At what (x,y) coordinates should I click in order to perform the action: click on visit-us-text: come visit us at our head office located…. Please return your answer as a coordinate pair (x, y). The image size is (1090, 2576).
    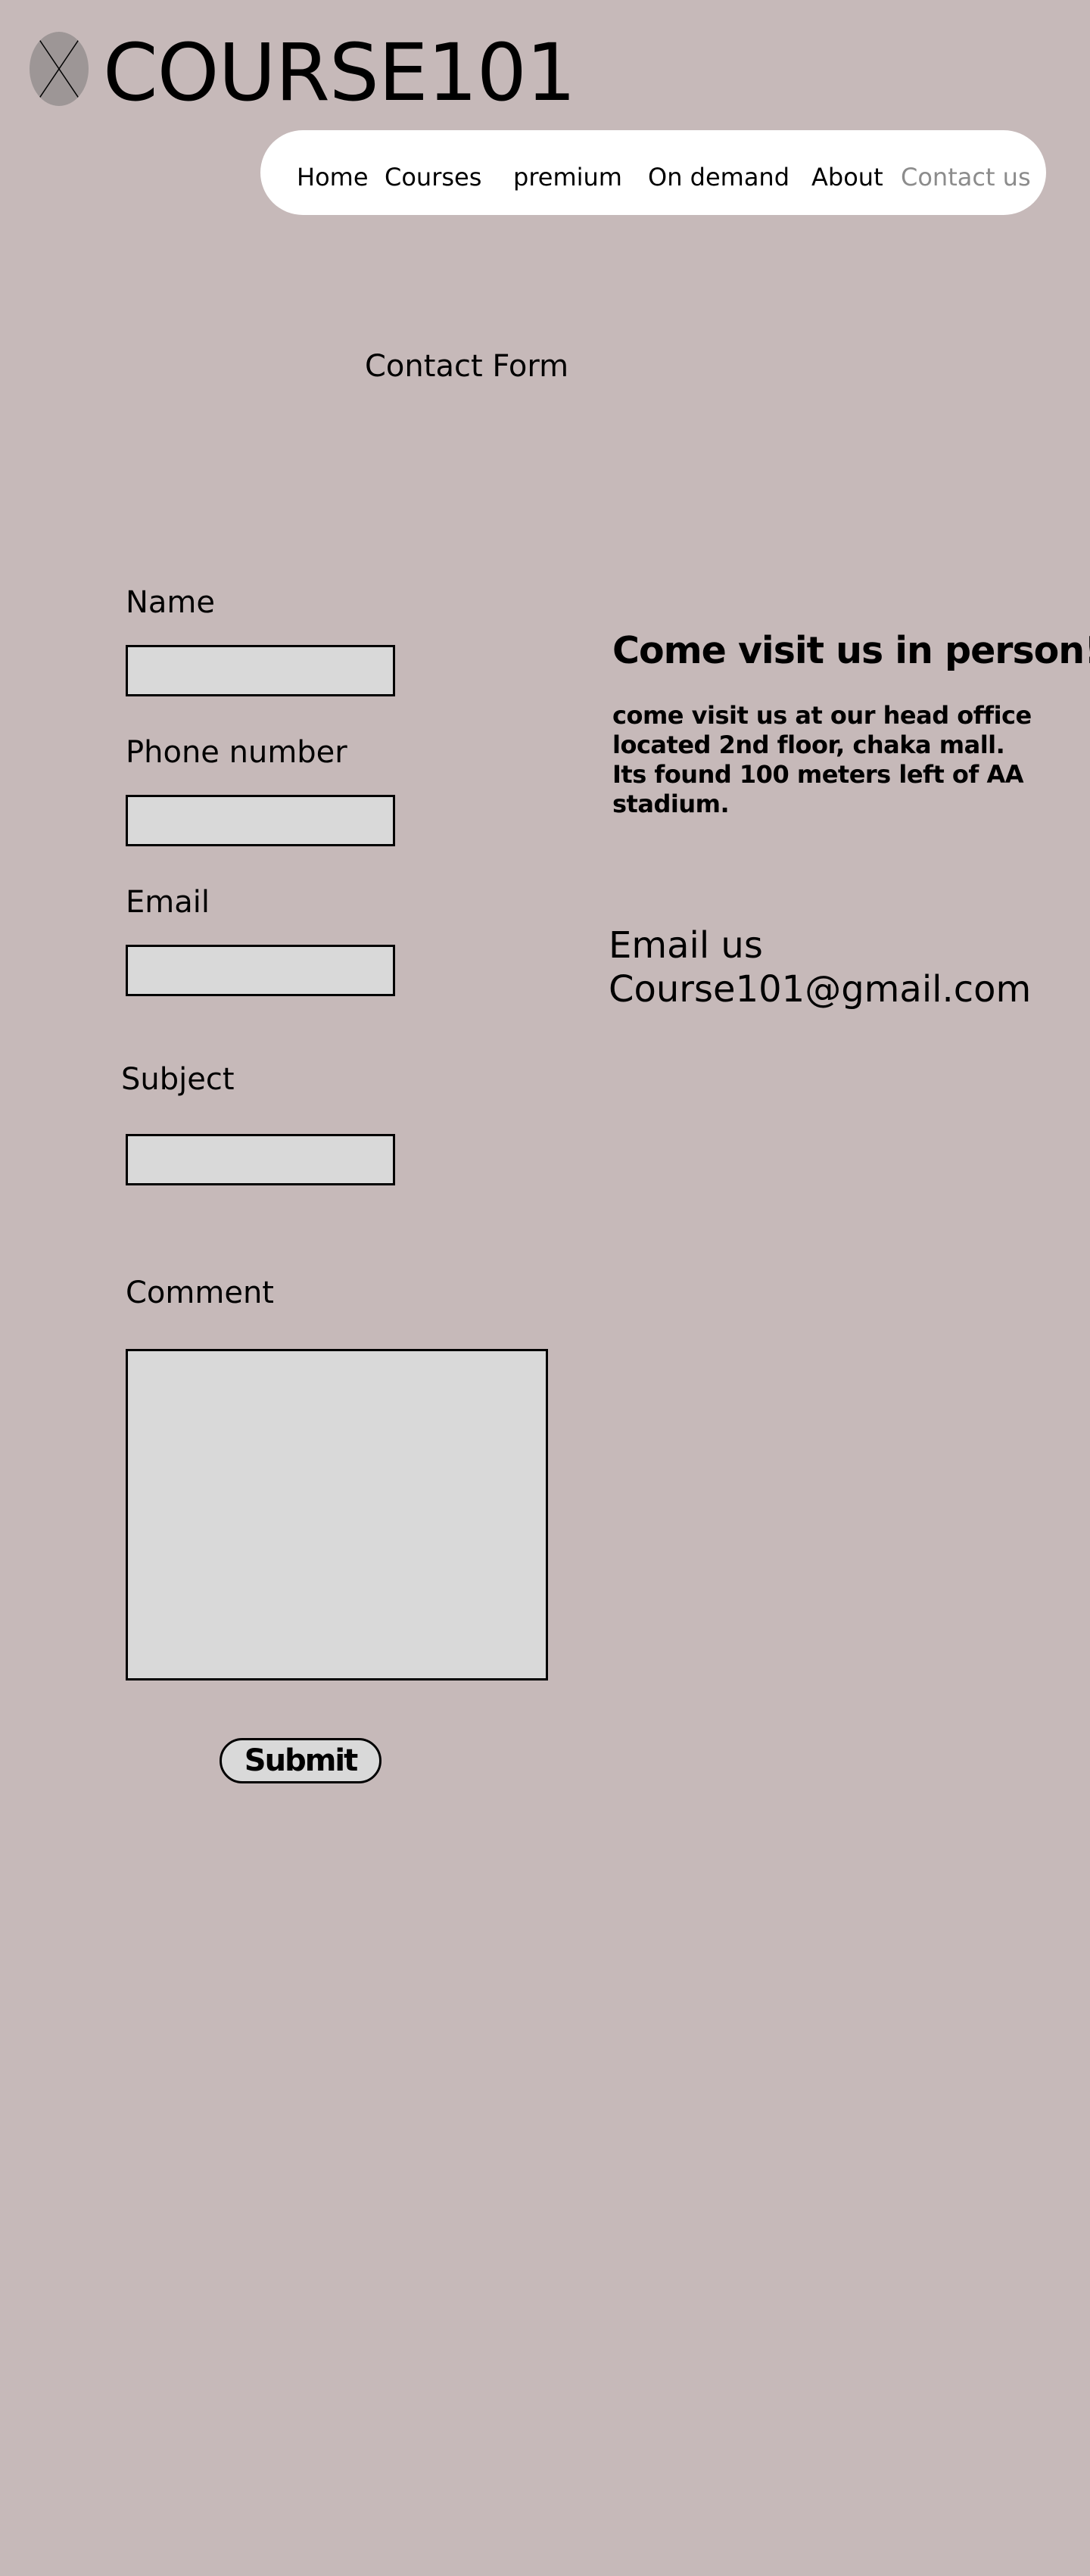
    Looking at the image, I should click on (822, 759).